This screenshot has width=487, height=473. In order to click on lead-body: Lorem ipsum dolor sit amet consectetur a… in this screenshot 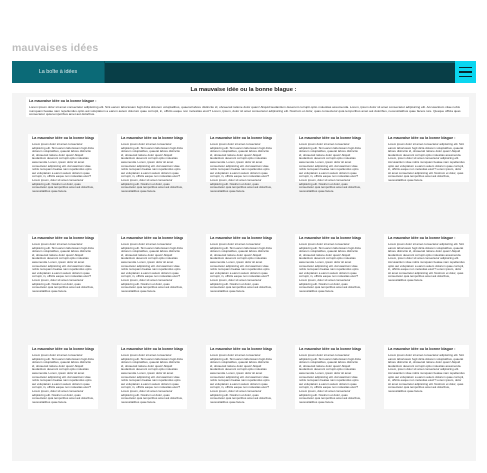, I will do `click(245, 111)`.